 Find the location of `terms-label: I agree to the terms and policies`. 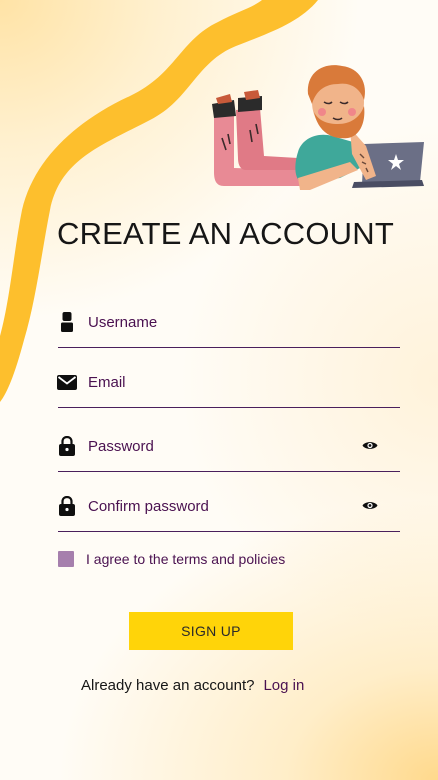

terms-label: I agree to the terms and policies is located at coordinates (186, 559).